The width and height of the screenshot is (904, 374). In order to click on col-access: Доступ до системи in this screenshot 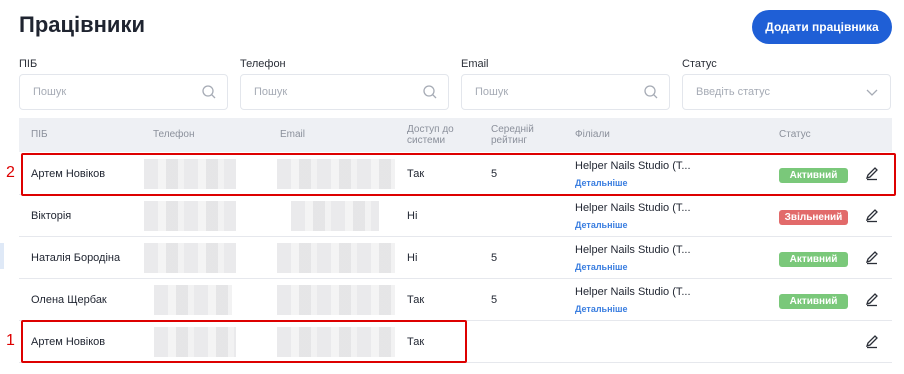, I will do `click(430, 135)`.